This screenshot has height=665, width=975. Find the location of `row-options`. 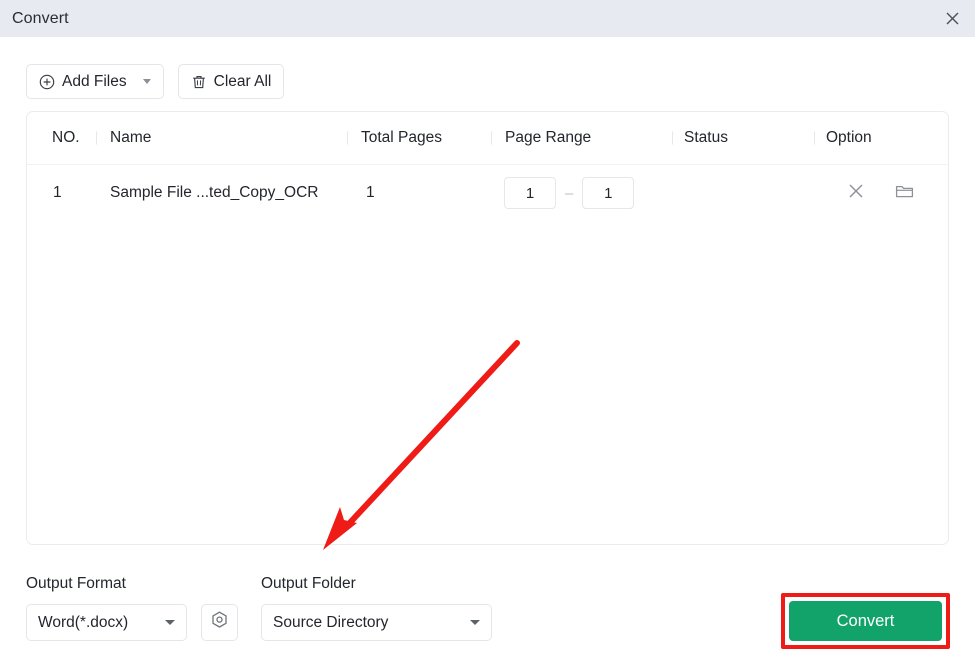

row-options is located at coordinates (880, 193).